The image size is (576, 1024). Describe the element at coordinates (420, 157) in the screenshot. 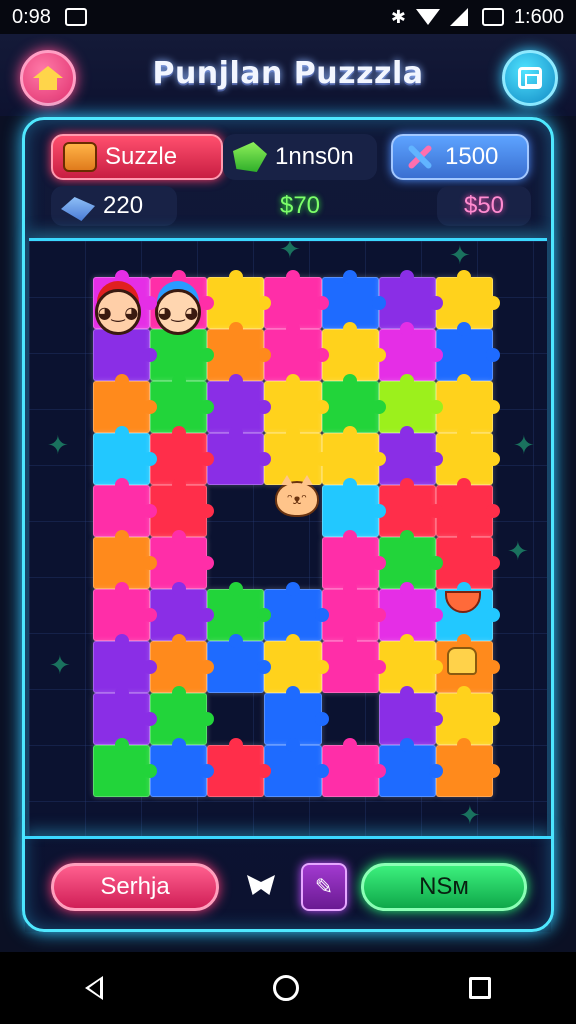

I see `crossed-tools-icon` at that location.